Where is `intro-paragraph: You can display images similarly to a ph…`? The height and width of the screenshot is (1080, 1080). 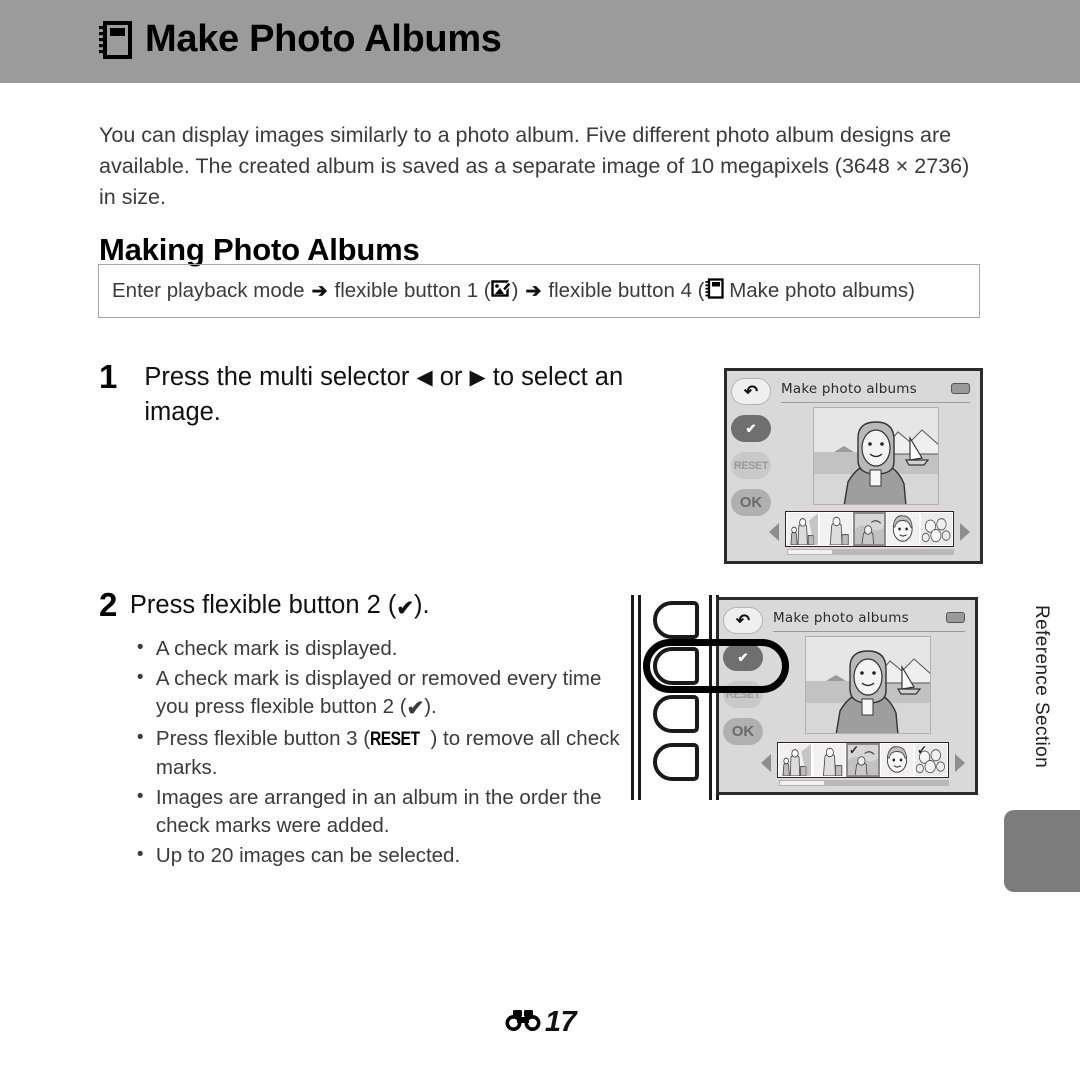
intro-paragraph: You can display images similarly to a ph… is located at coordinates (534, 165).